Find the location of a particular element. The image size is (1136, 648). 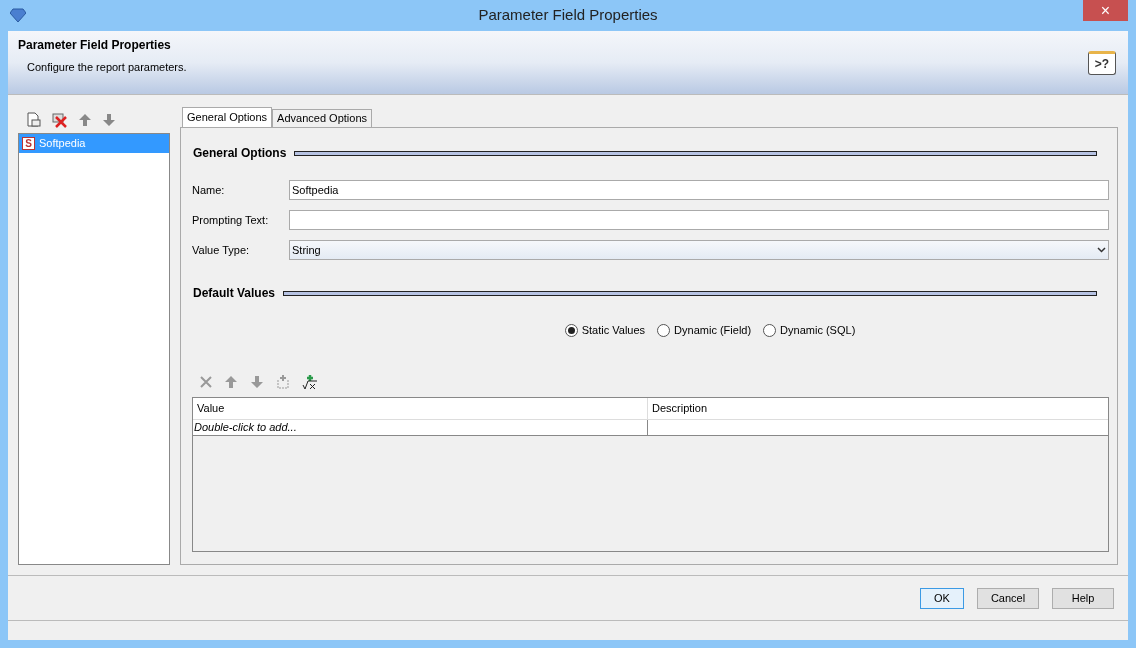

field-label: Value Type: is located at coordinates (221, 250).